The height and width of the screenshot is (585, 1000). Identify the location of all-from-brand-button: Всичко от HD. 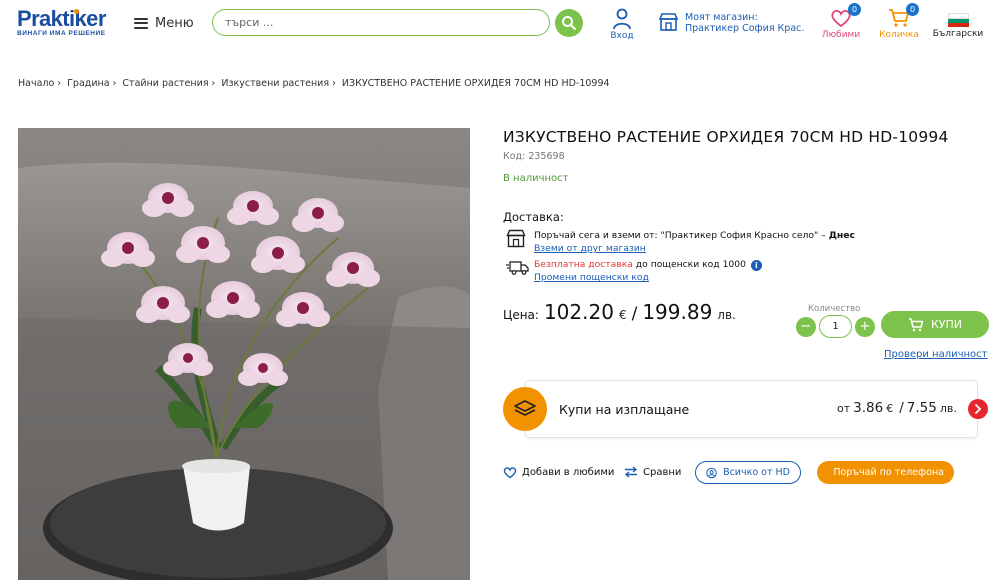
(748, 472).